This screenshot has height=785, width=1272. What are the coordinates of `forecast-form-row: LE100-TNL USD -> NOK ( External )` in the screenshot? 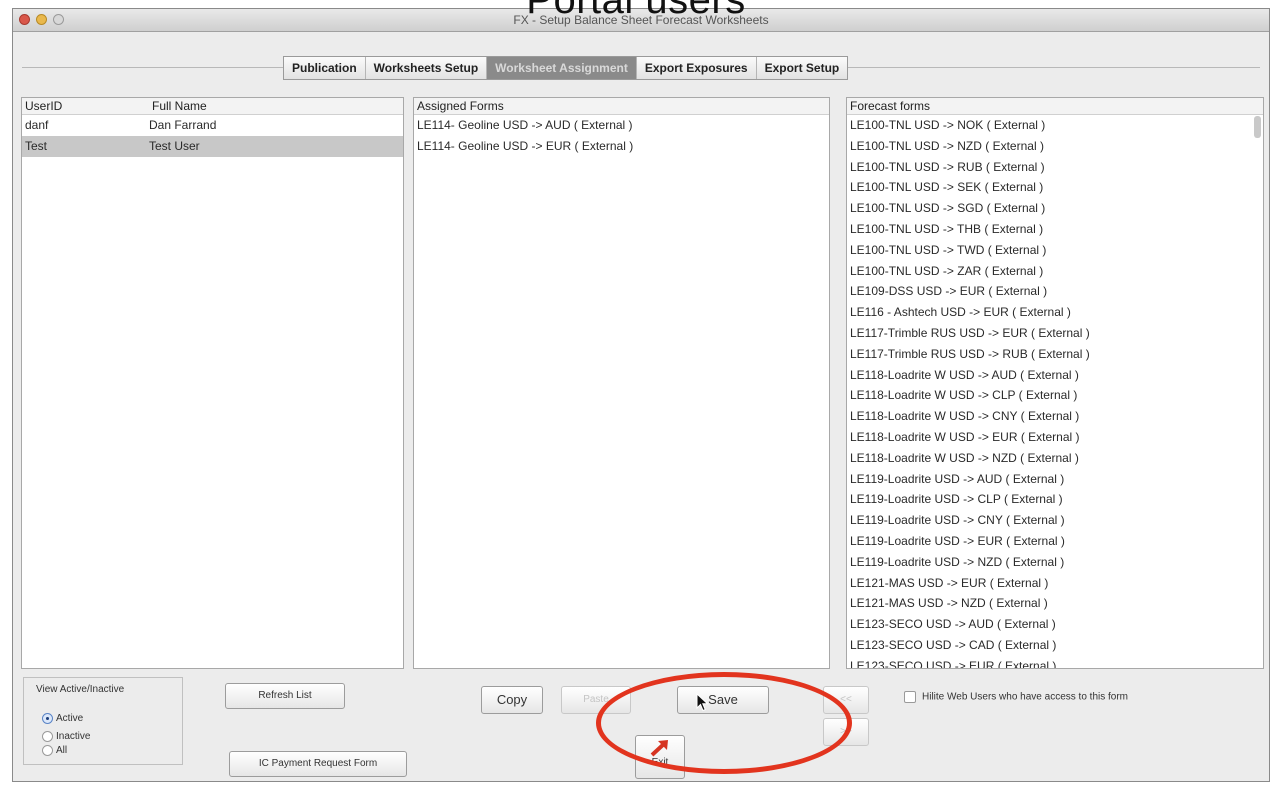 It's located at (1055, 125).